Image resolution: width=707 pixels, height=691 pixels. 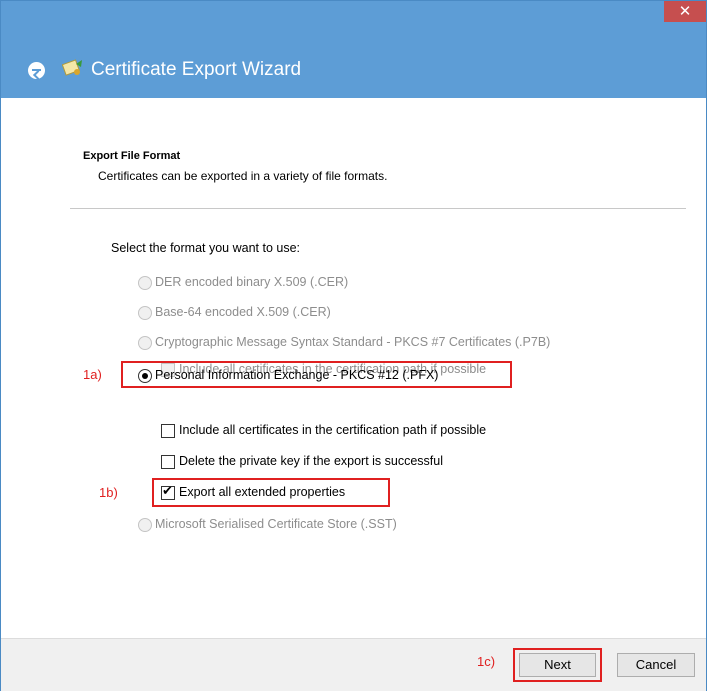 I want to click on delete-private-key-checkbox, so click(x=168, y=462).